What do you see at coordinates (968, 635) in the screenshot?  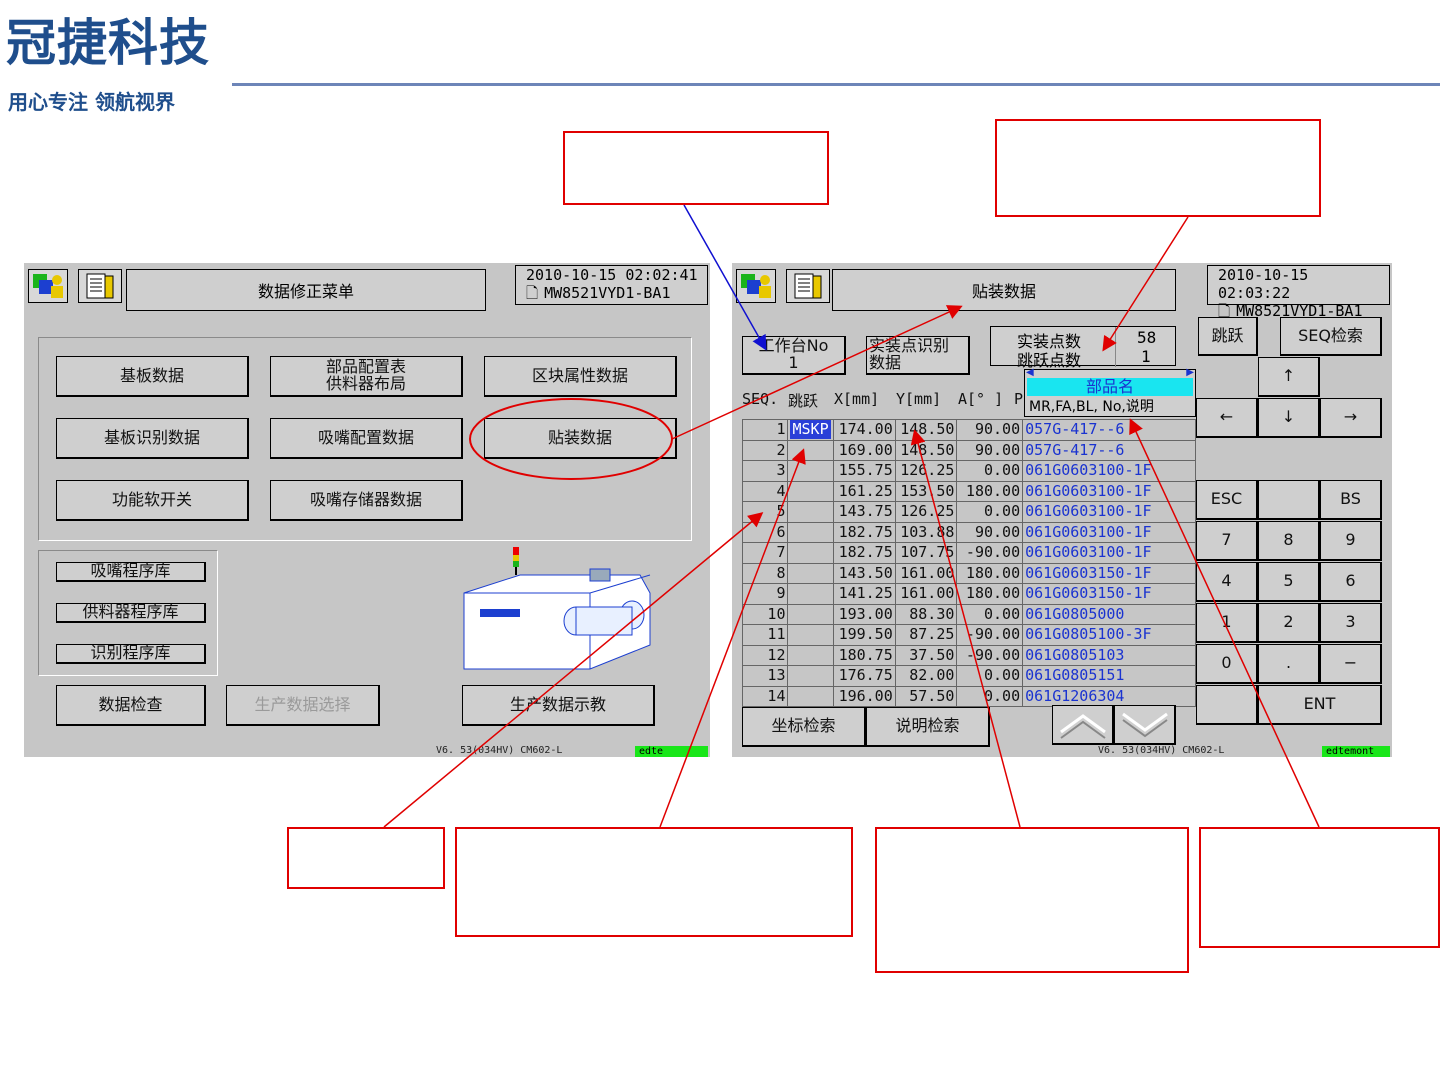 I see `table-row: 11 199.50 87.25 -90.00 061G0805100-3F` at bounding box center [968, 635].